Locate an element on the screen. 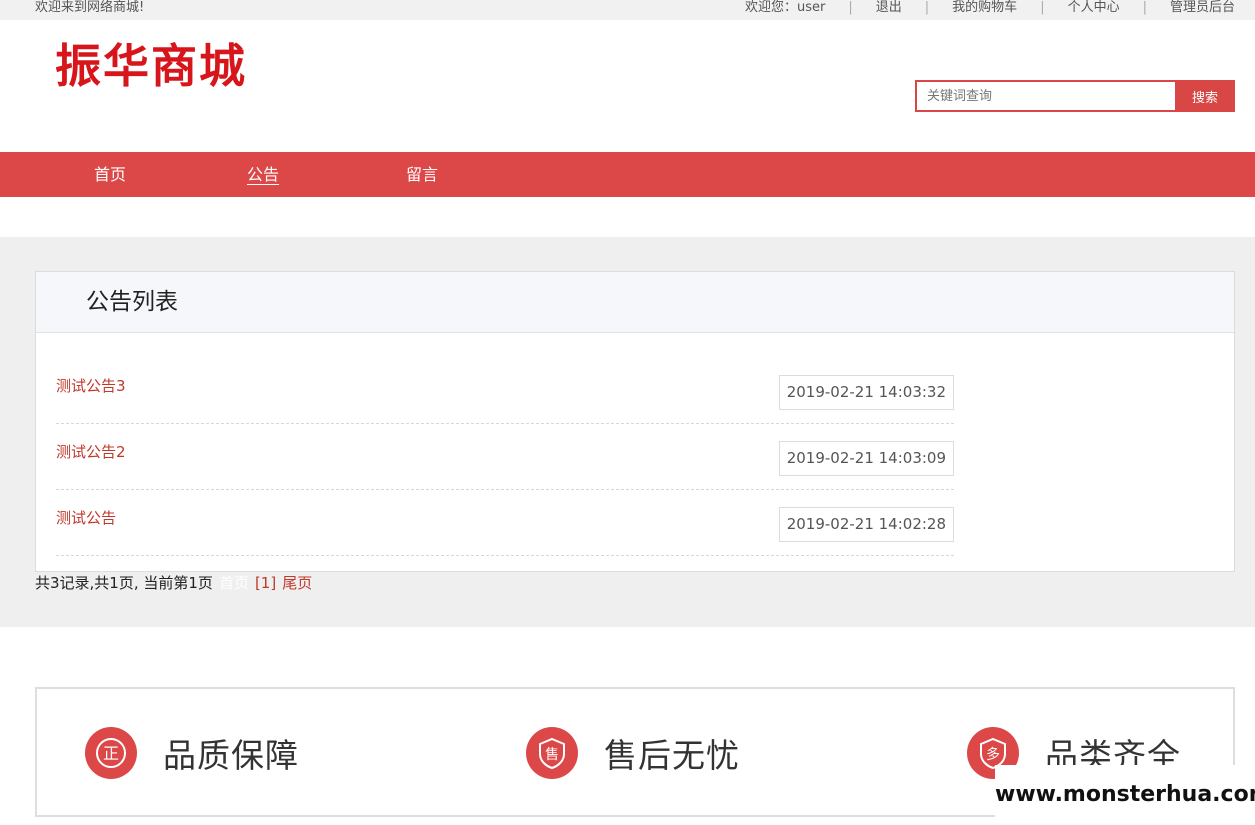  cart-link: 我的购物车 is located at coordinates (984, 8).